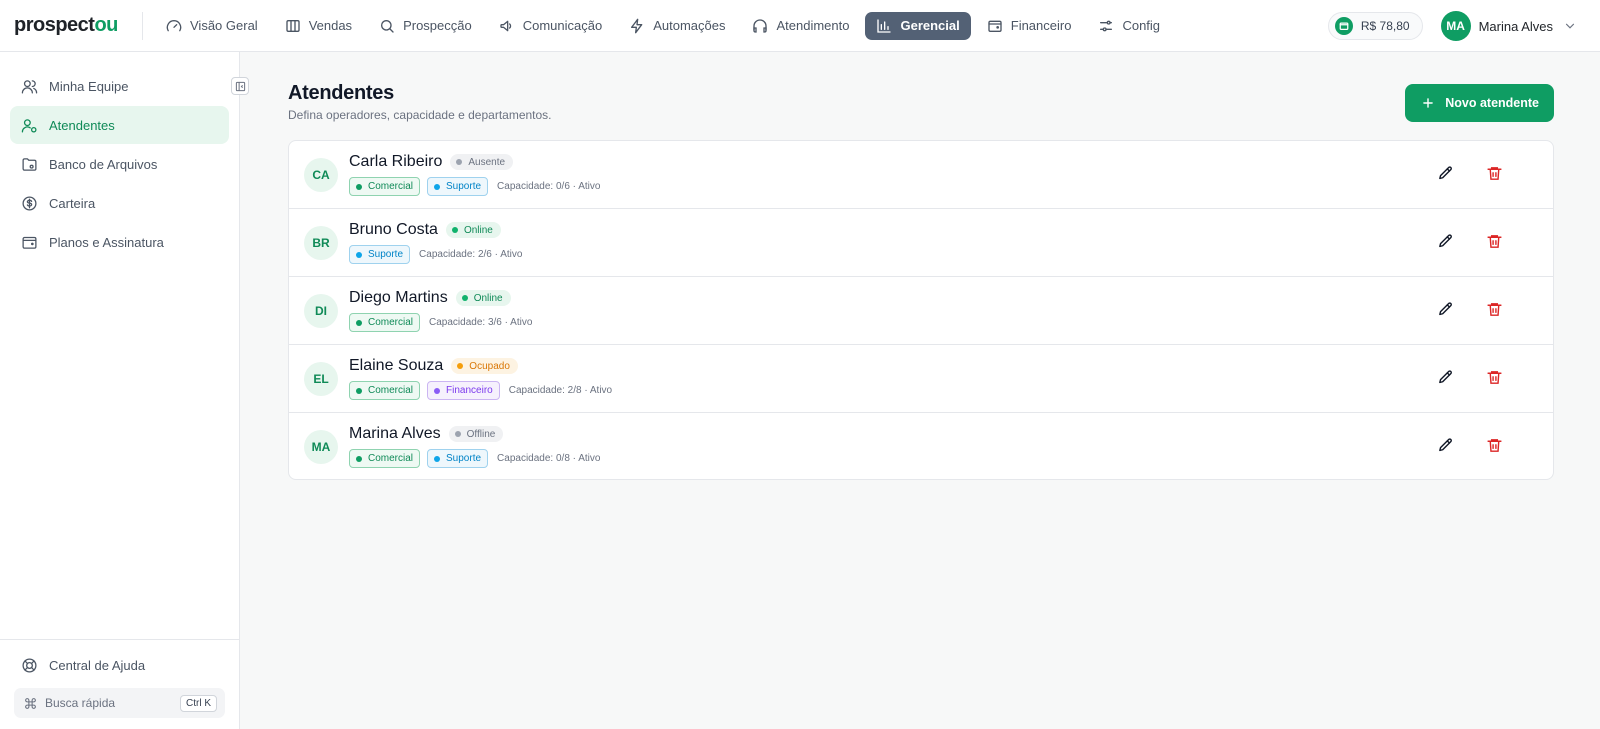  I want to click on nav-item-gerencial: Gerencial, so click(918, 25).